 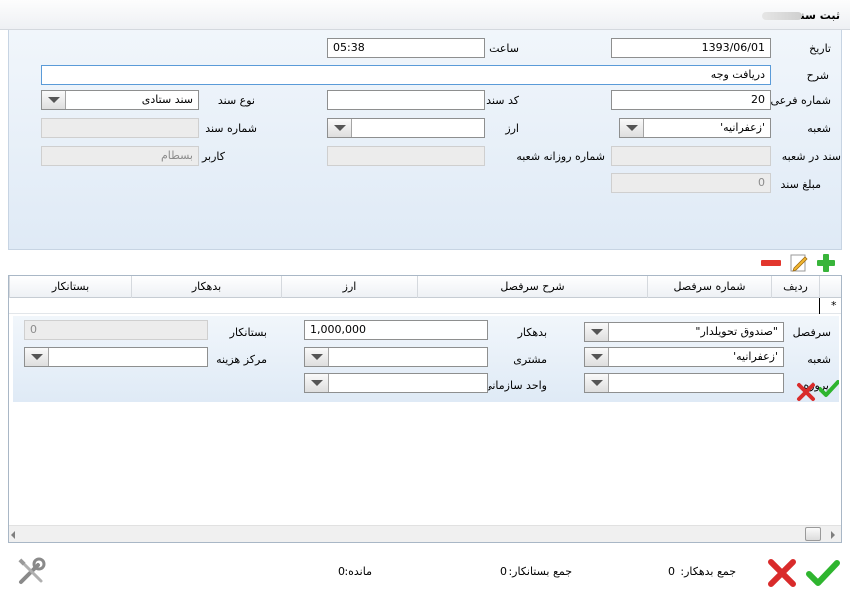 I want to click on description-label: شرح, so click(x=817, y=75).